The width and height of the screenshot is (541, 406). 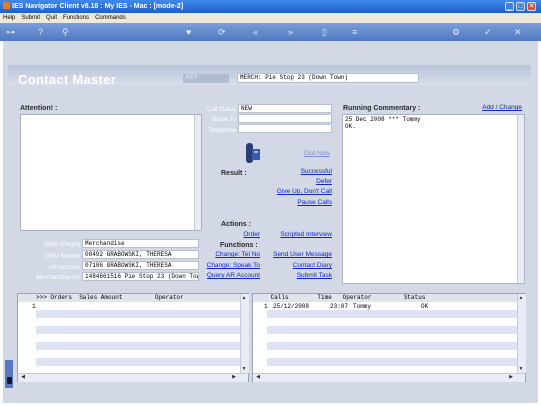 What do you see at coordinates (297, 275) in the screenshot?
I see `submit-task-link: Submit Task` at bounding box center [297, 275].